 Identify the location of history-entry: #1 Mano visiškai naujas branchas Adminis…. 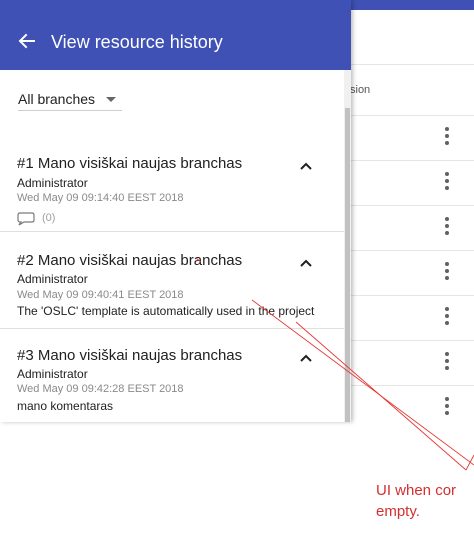
(172, 185).